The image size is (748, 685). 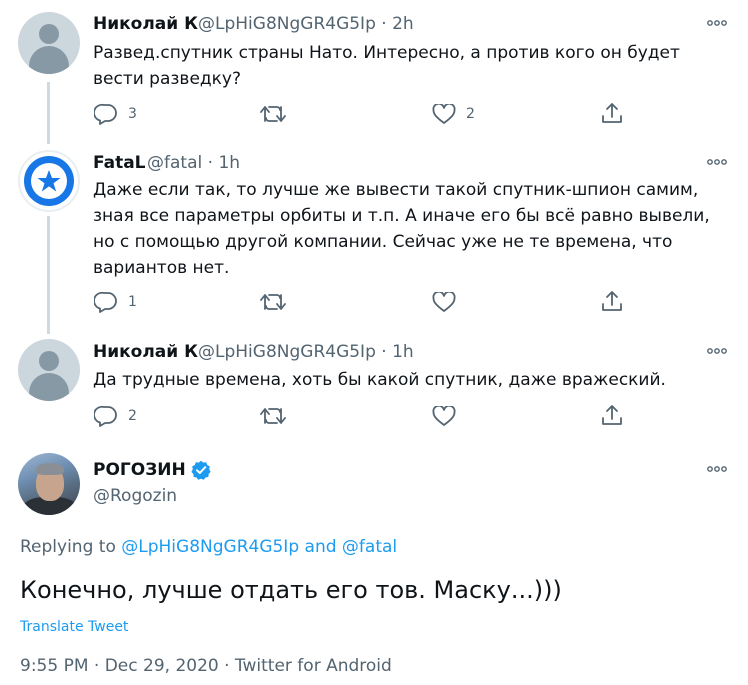 I want to click on star-icon, so click(x=49, y=181).